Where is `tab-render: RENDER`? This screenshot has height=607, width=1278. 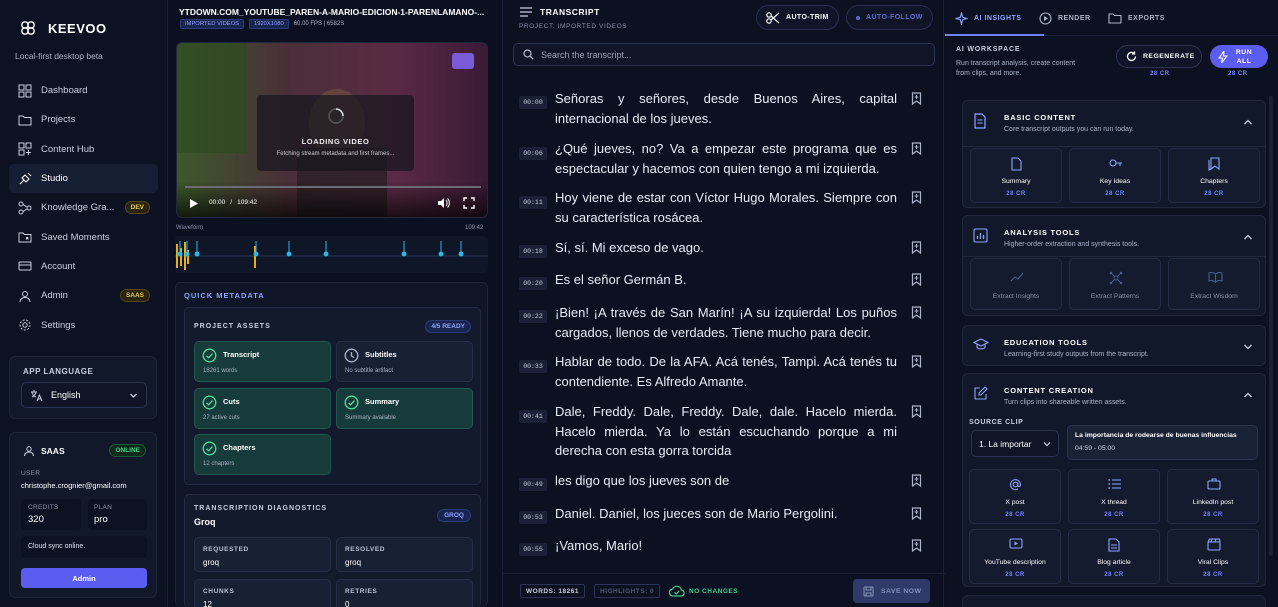 tab-render: RENDER is located at coordinates (1065, 18).